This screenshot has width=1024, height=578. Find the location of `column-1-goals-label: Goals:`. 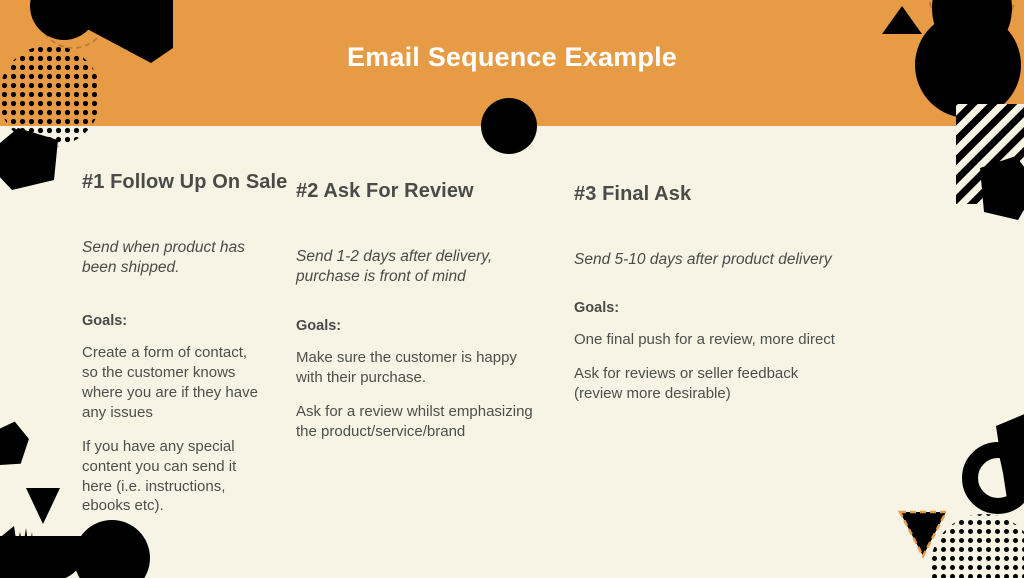

column-1-goals-label: Goals: is located at coordinates (105, 320).